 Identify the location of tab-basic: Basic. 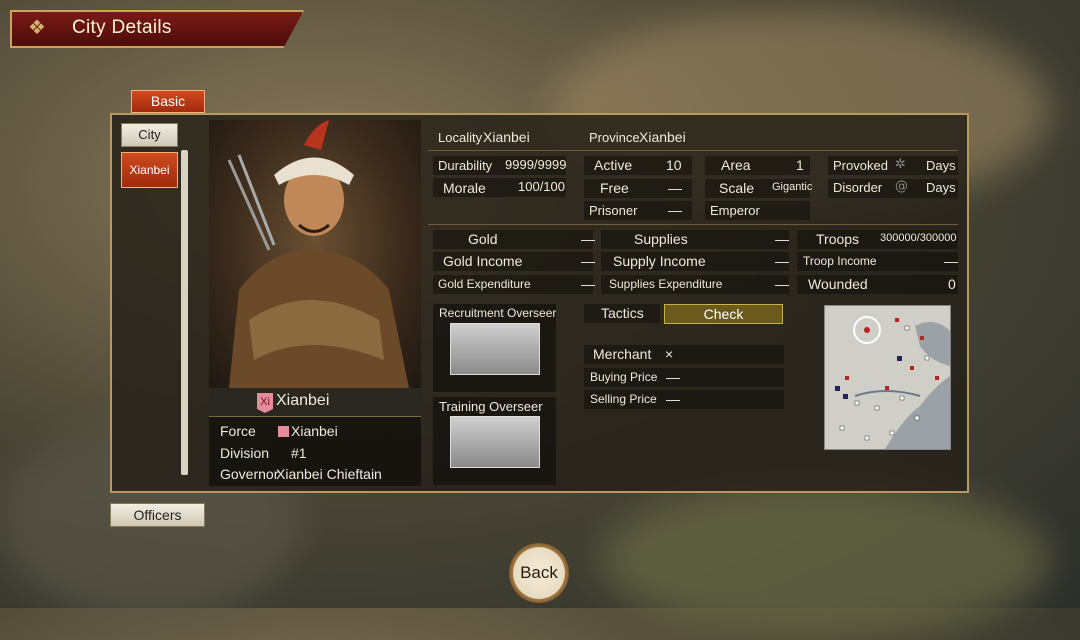
(168, 101).